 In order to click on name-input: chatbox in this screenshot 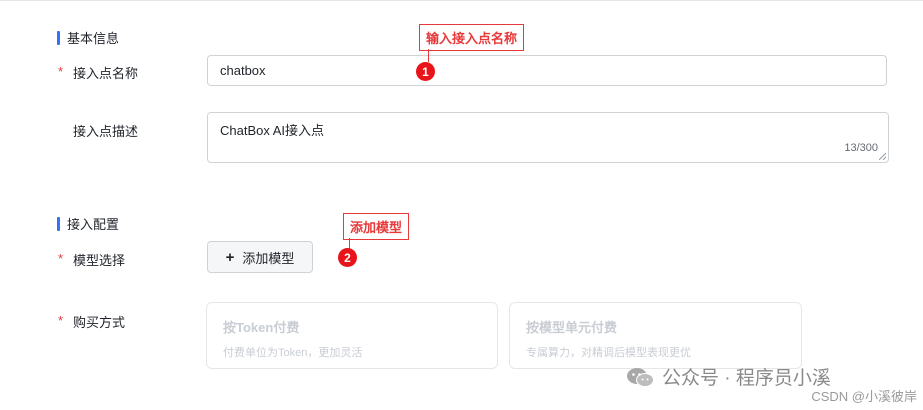, I will do `click(547, 70)`.